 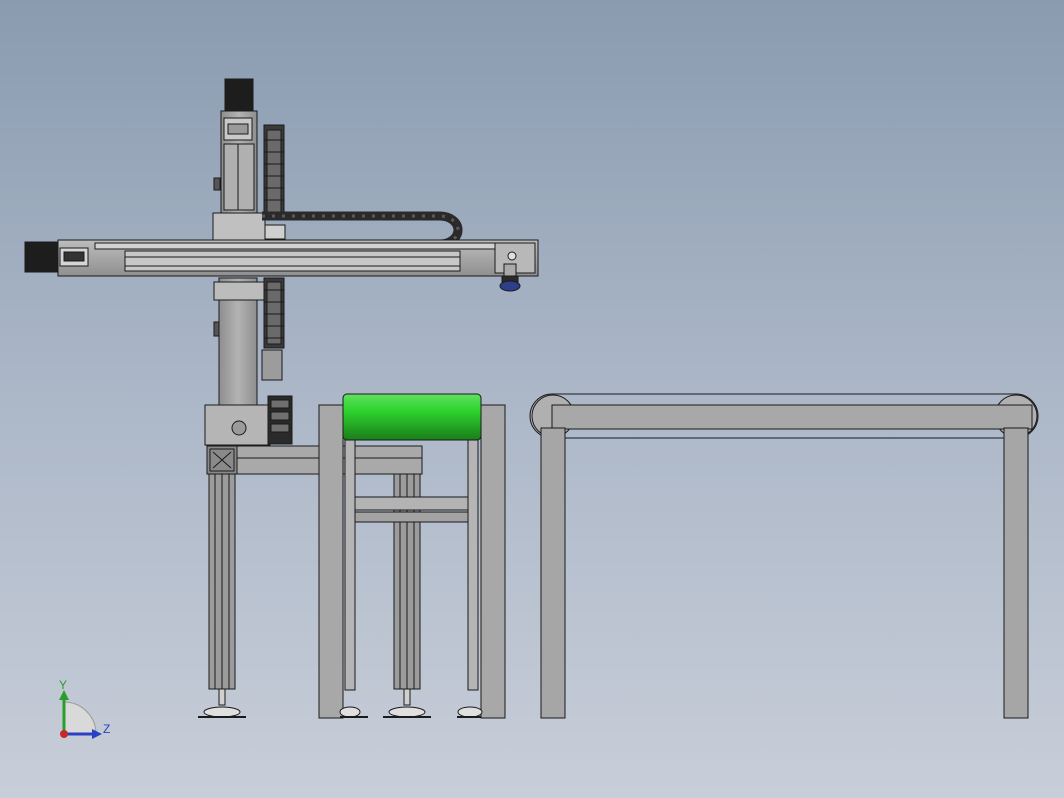 What do you see at coordinates (107, 729) in the screenshot?
I see `triad-z-label: Z` at bounding box center [107, 729].